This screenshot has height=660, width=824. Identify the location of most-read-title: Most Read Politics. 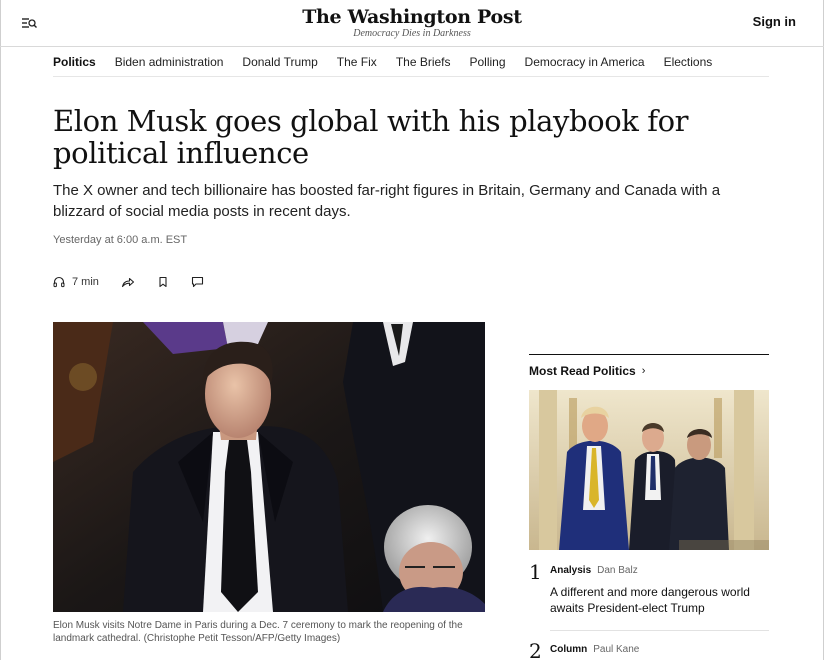
(582, 371).